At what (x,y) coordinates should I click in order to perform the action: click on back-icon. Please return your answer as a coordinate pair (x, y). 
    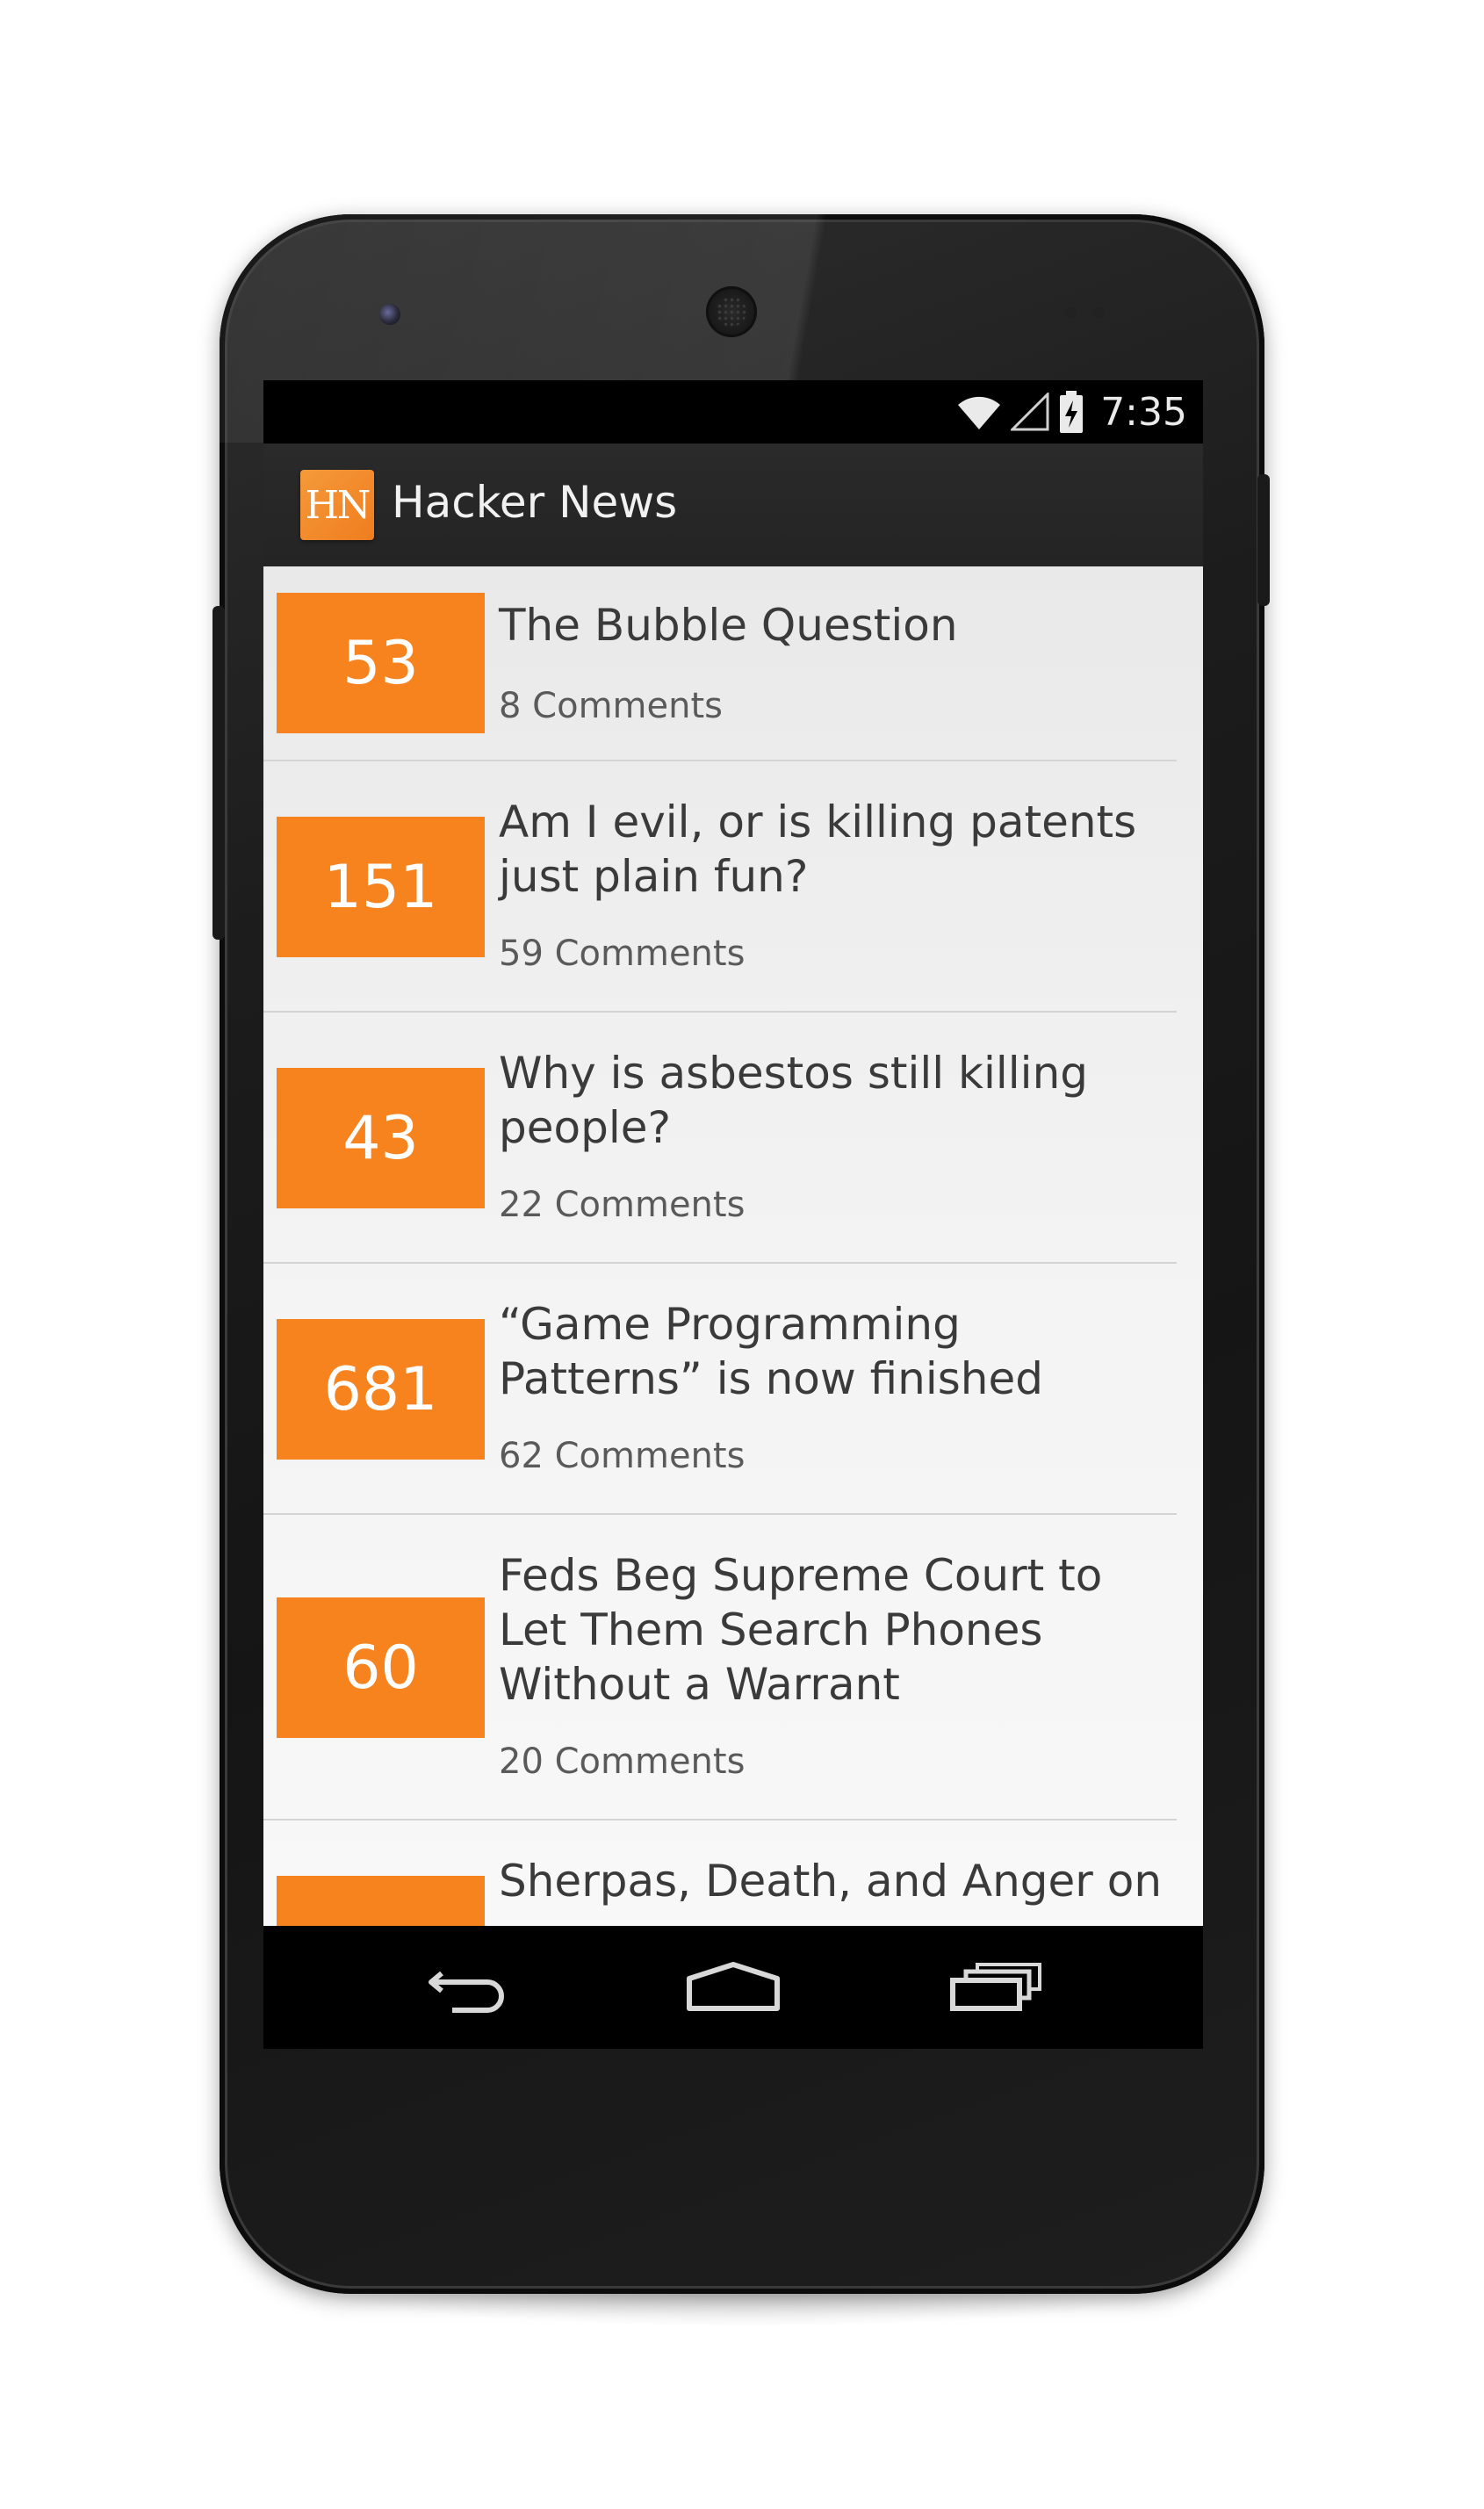
    Looking at the image, I should click on (466, 1992).